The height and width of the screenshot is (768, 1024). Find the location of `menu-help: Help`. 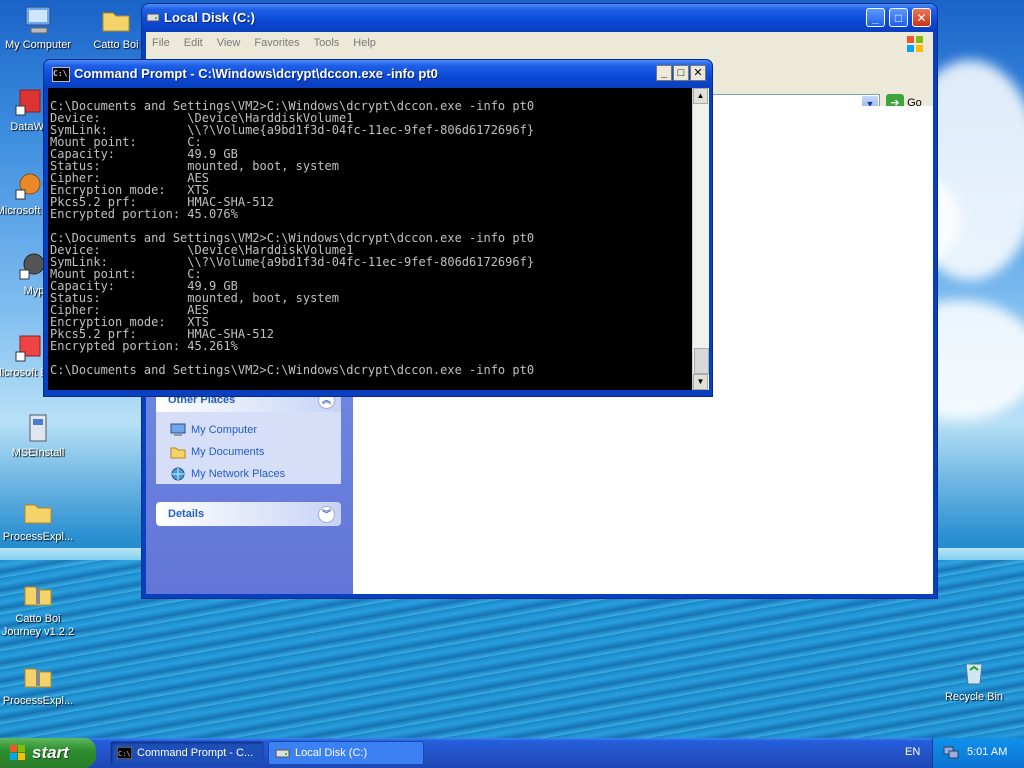

menu-help: Help is located at coordinates (365, 40).